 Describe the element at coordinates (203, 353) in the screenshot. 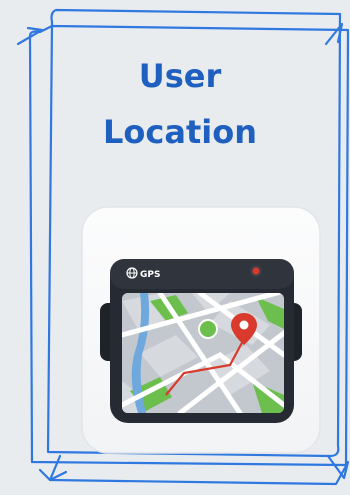

I see `map-content` at that location.